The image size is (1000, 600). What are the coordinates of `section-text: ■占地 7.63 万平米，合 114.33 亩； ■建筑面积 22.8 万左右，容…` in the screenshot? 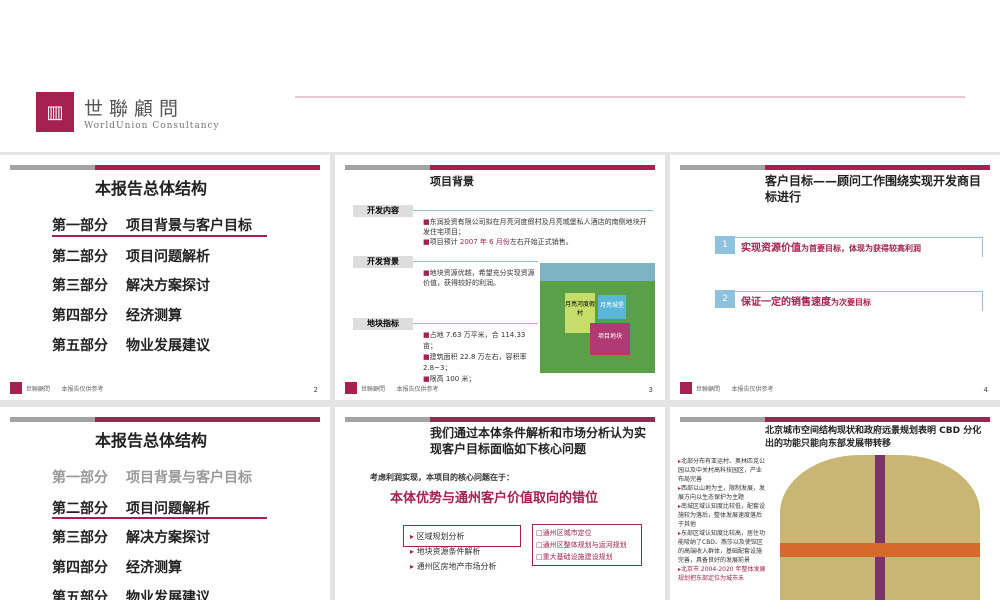 It's located at (475, 357).